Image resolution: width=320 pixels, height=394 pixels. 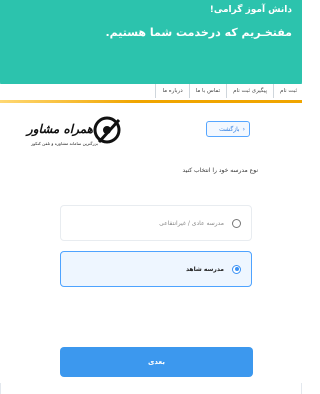 I want to click on next-button: بعدی, so click(x=156, y=362).